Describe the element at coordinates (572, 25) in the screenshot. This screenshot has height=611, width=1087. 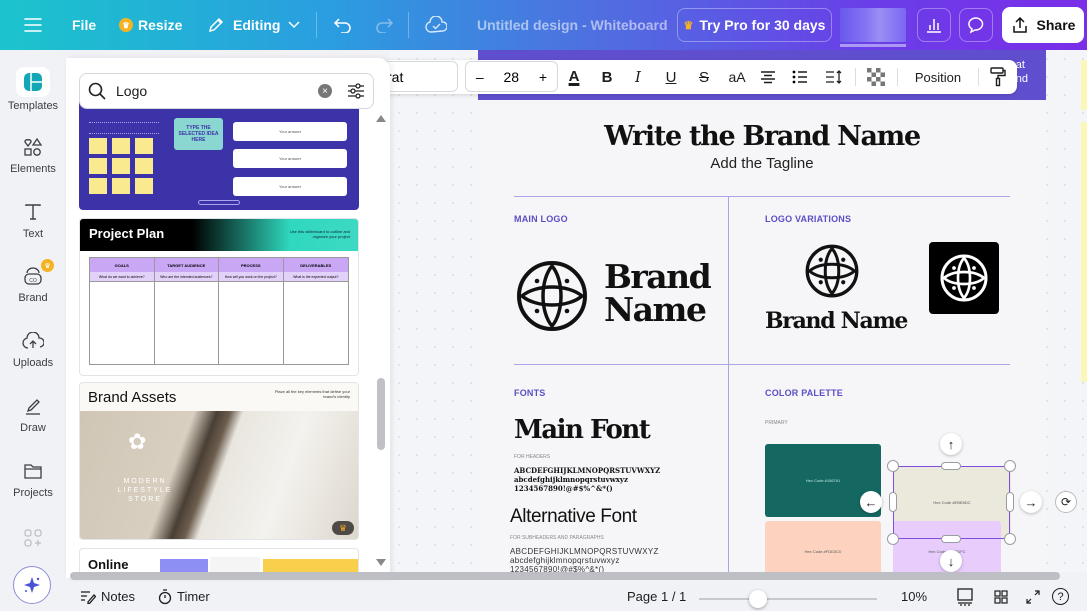
I see `design-title: Untitled design - Whiteboard` at that location.